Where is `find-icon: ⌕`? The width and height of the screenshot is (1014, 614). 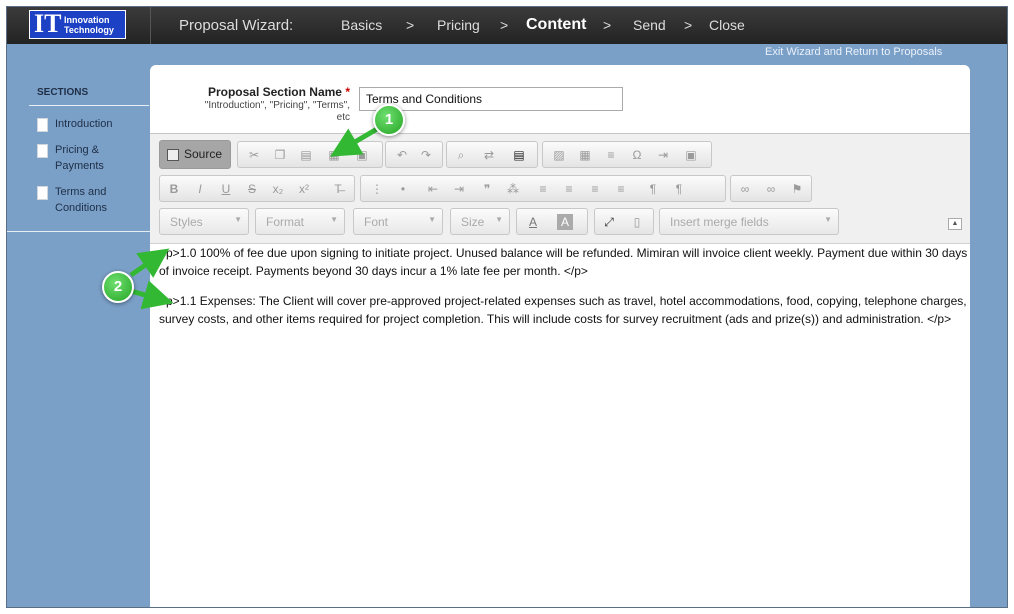 find-icon: ⌕ is located at coordinates (461, 155).